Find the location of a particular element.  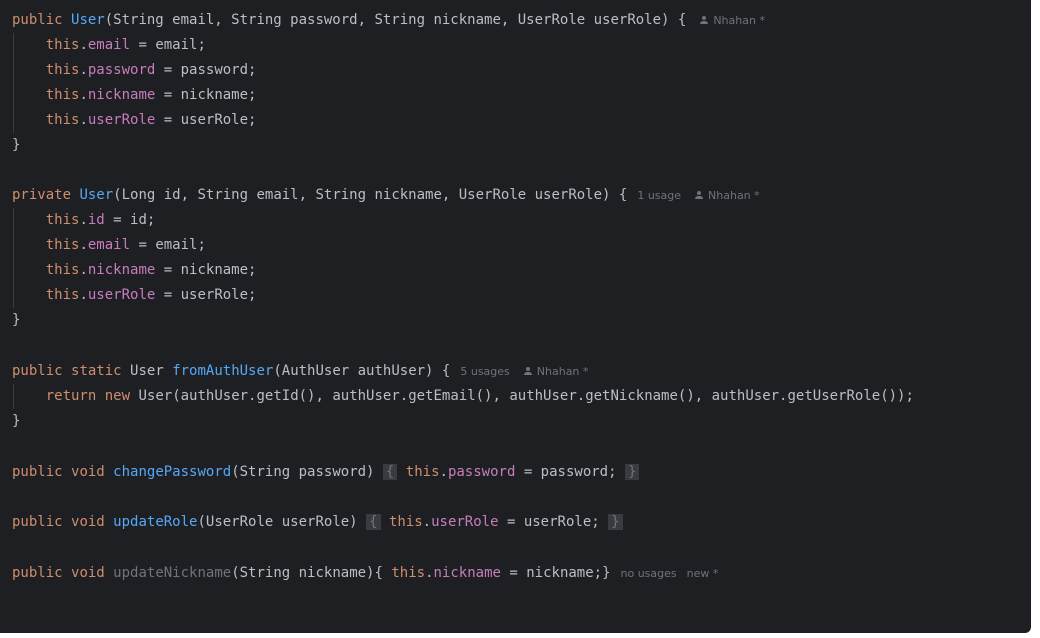

usages-hint: 5 usages is located at coordinates (484, 371).